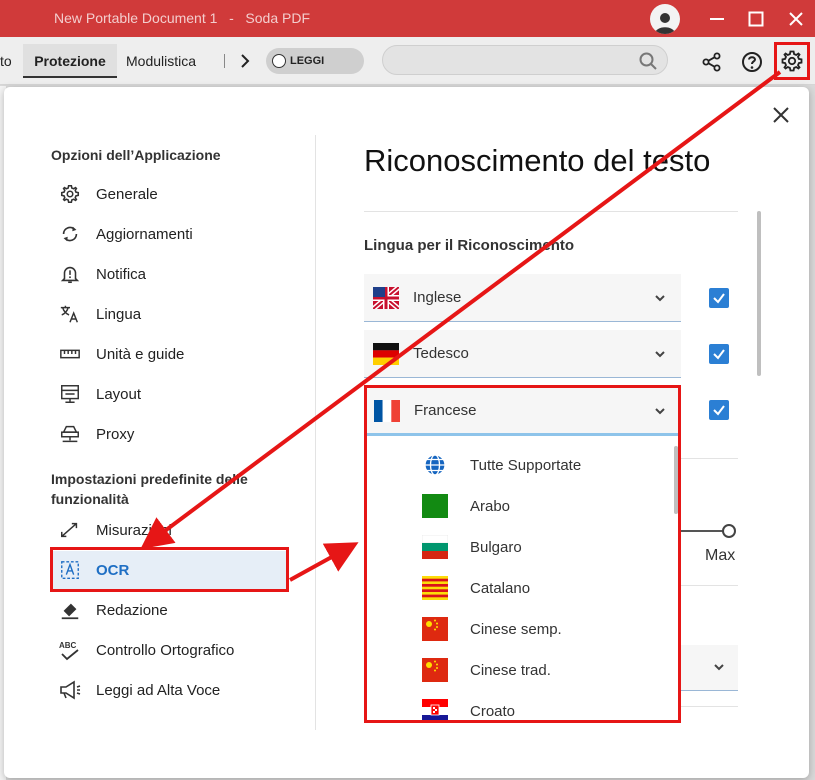  Describe the element at coordinates (70, 394) in the screenshot. I see `layout-icon` at that location.